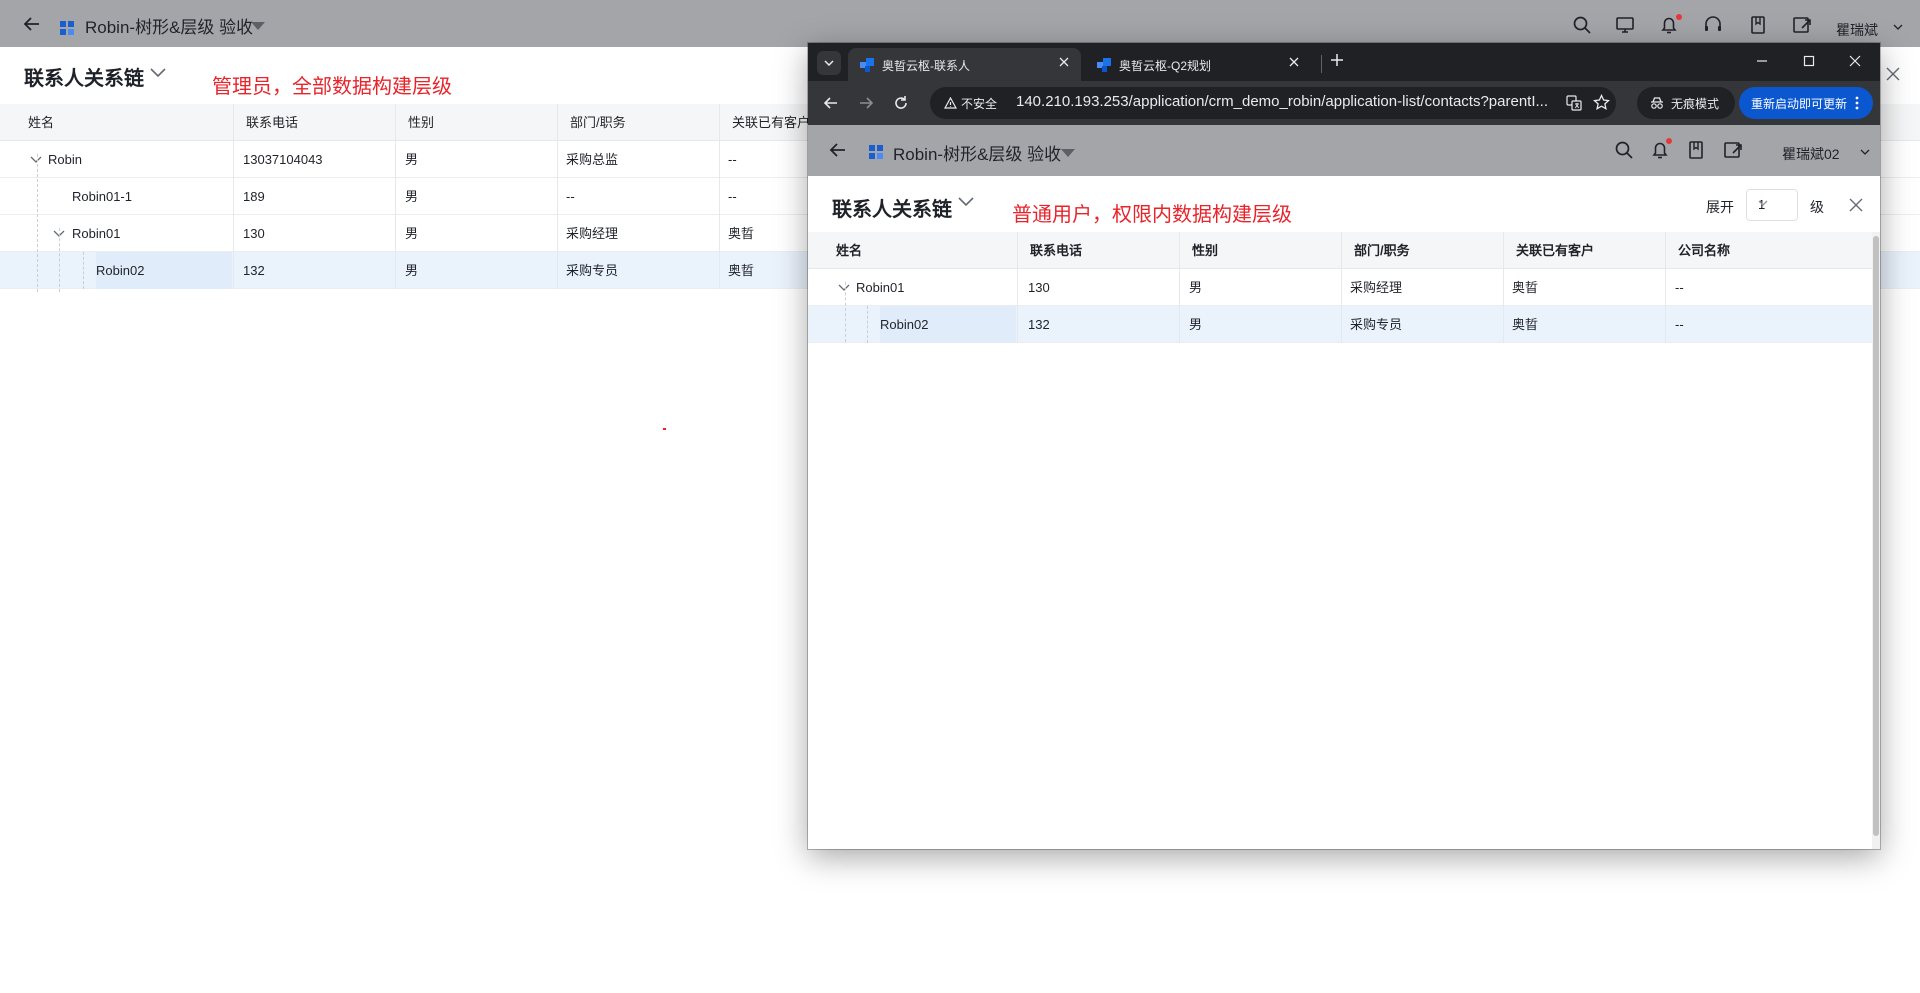 The width and height of the screenshot is (1920, 993). What do you see at coordinates (1772, 205) in the screenshot?
I see `expand-level-select: 1` at bounding box center [1772, 205].